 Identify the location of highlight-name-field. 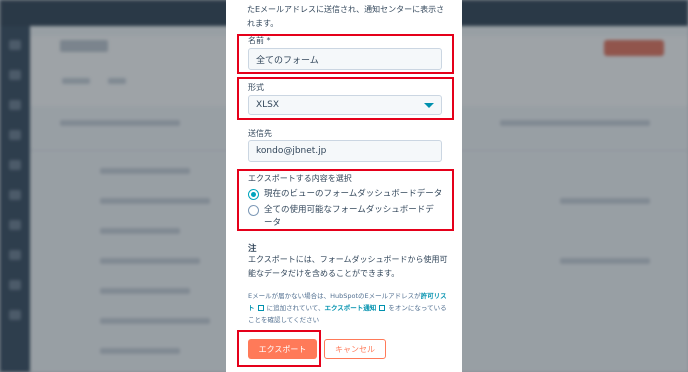
(345, 54).